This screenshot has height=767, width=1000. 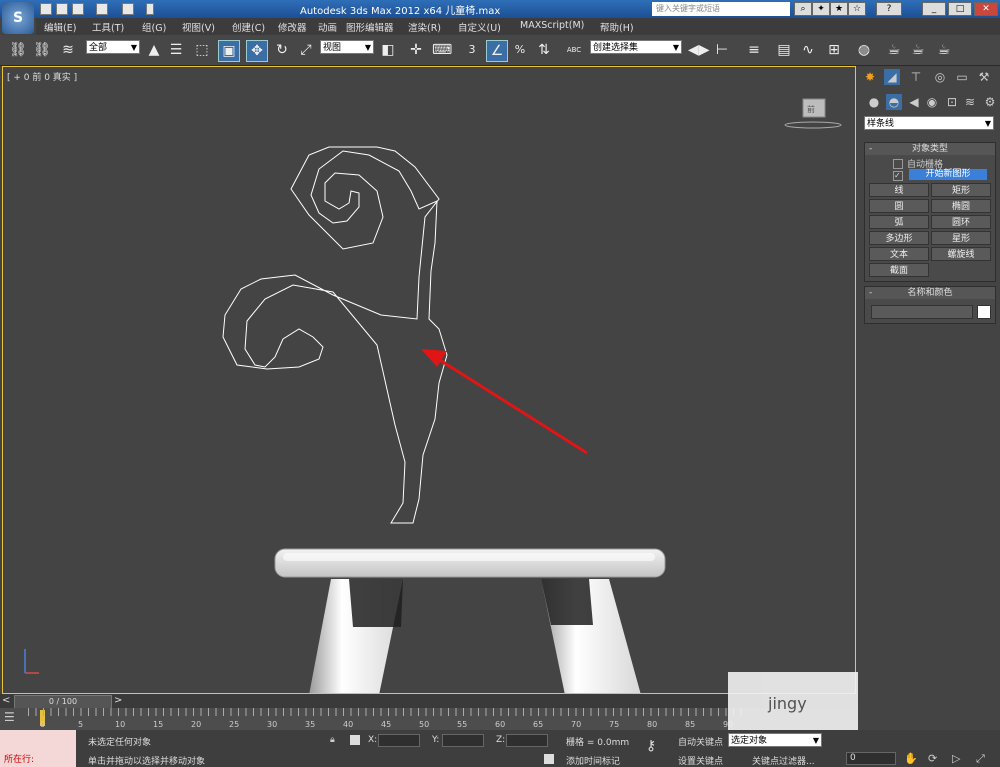 What do you see at coordinates (150, 9) in the screenshot?
I see `quick-access-dropdown-icon` at bounding box center [150, 9].